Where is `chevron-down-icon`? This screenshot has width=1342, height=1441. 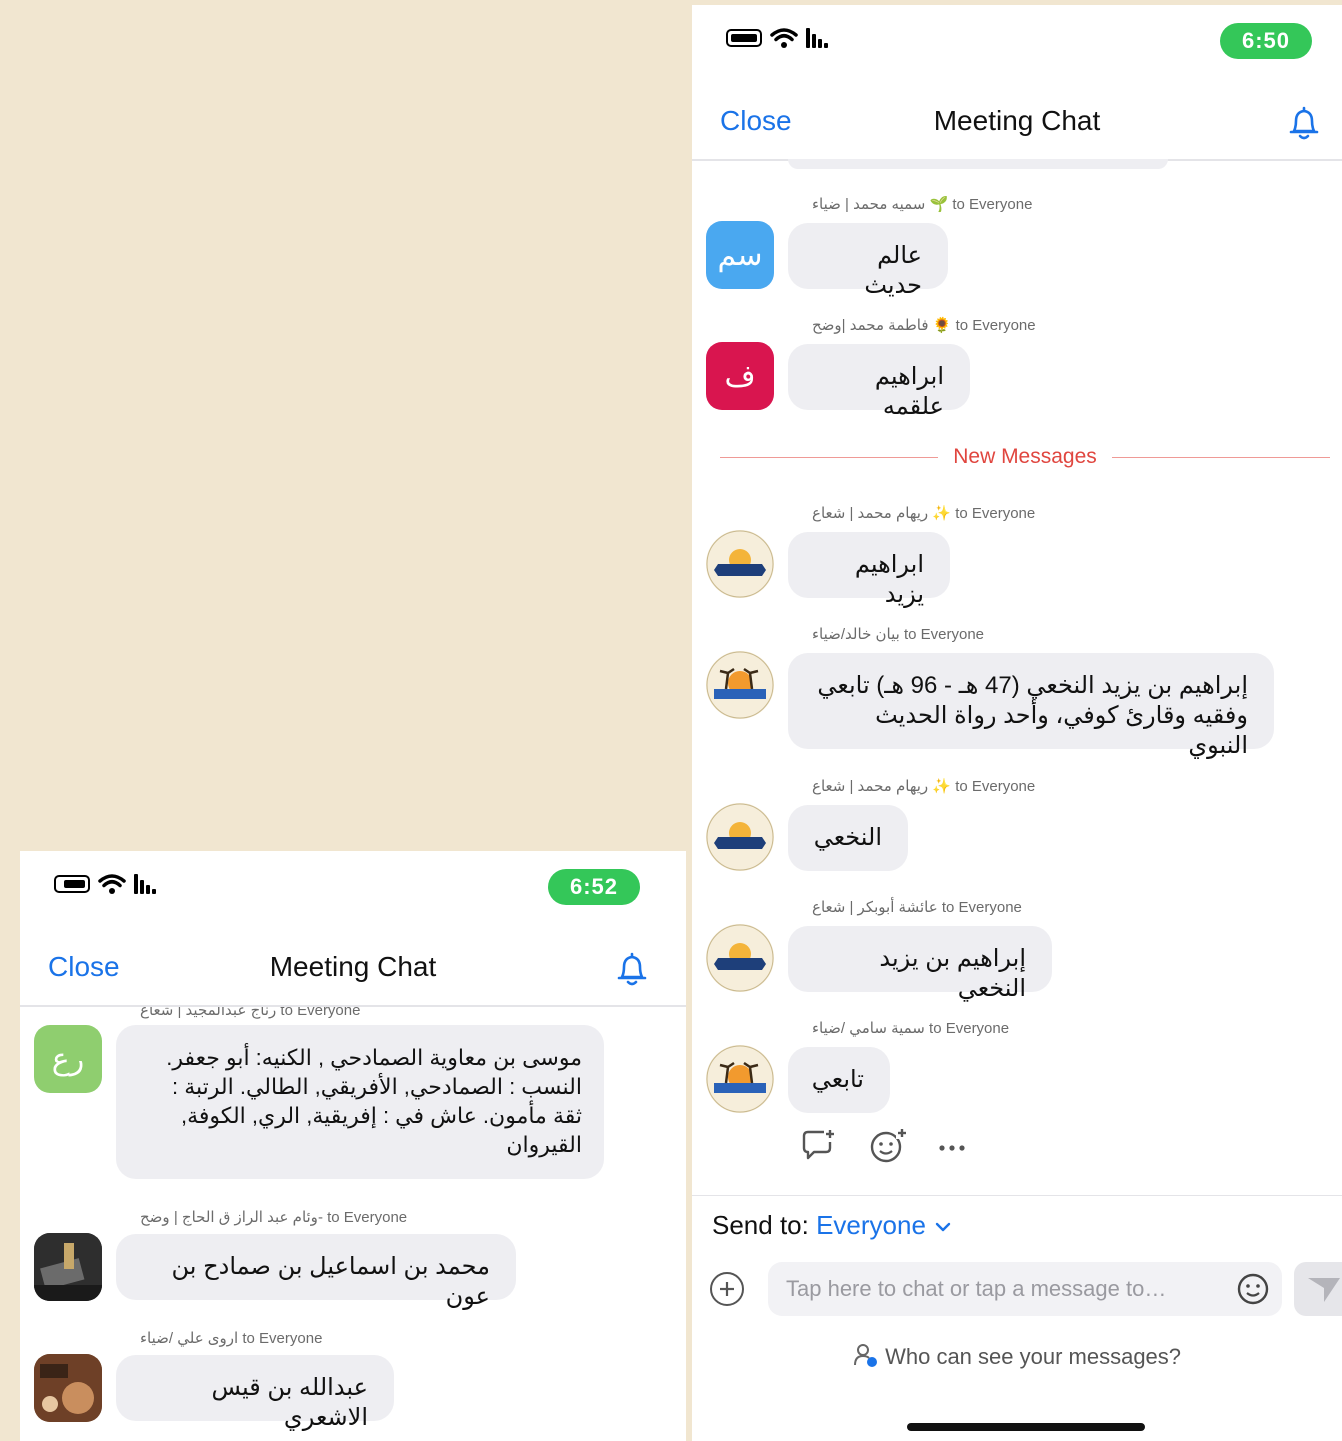
chevron-down-icon is located at coordinates (943, 1225).